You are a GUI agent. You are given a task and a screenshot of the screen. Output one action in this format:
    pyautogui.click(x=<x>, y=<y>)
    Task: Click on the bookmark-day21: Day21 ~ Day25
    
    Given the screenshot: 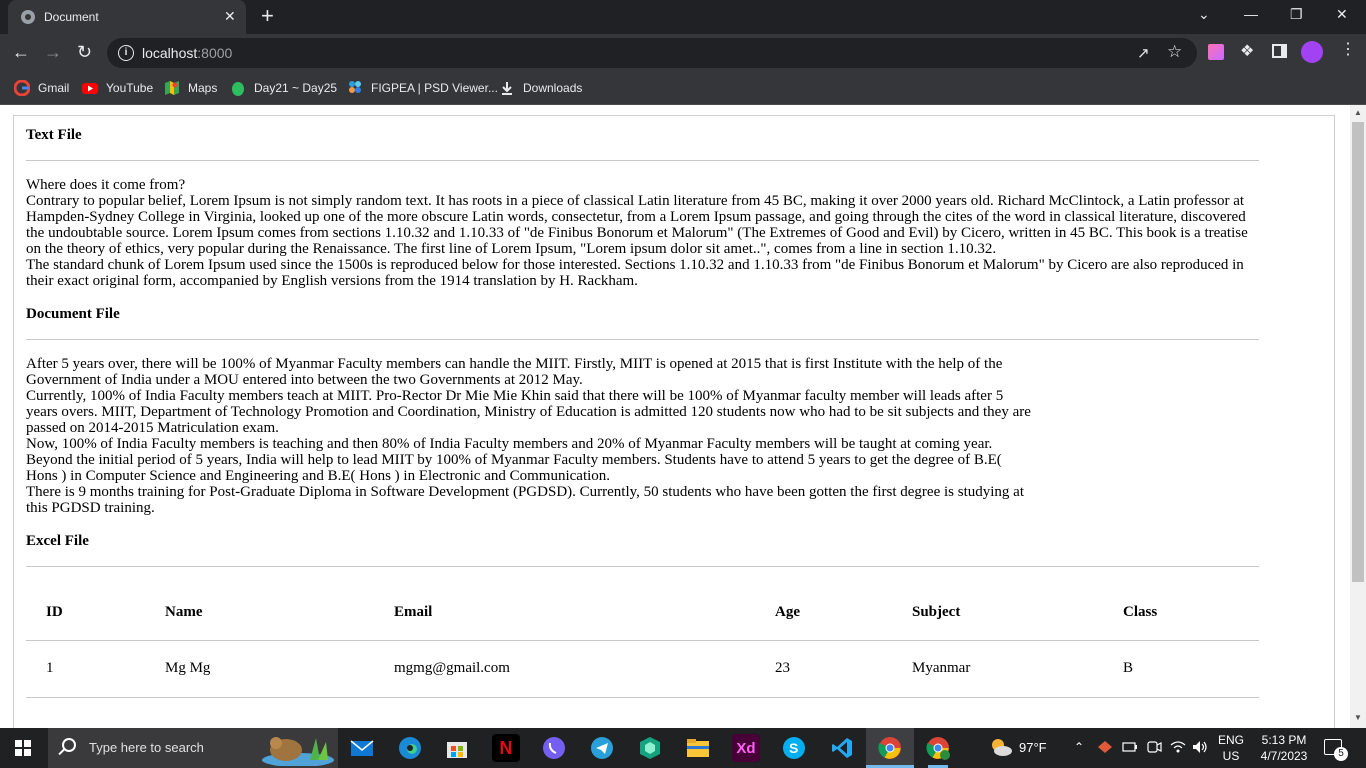 What is the action you would take?
    pyautogui.click(x=283, y=88)
    